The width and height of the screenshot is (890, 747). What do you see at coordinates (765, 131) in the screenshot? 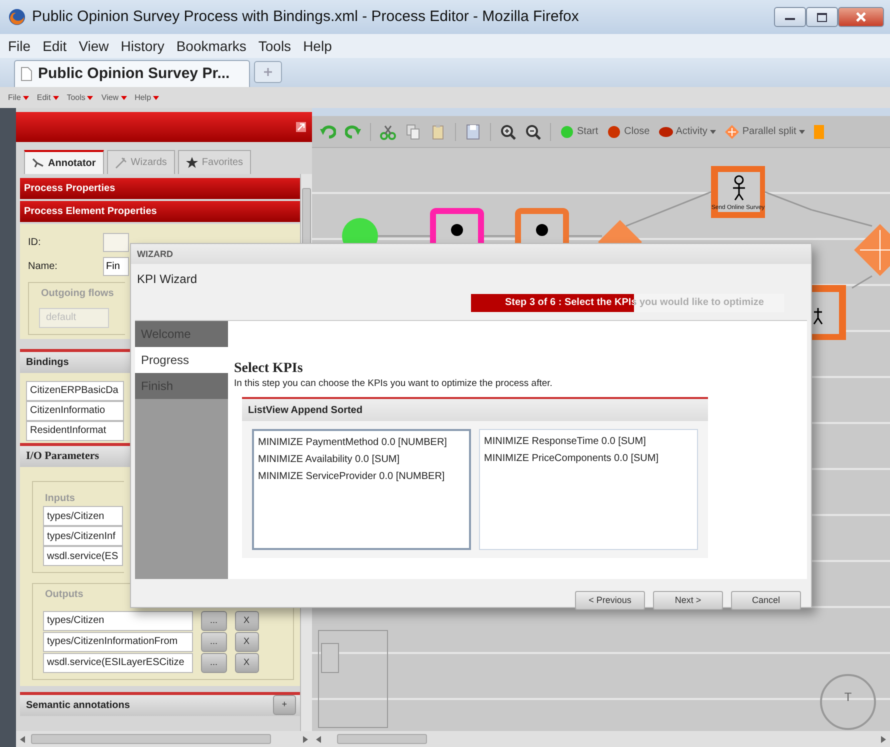
I see `tool-button: Parallel split` at bounding box center [765, 131].